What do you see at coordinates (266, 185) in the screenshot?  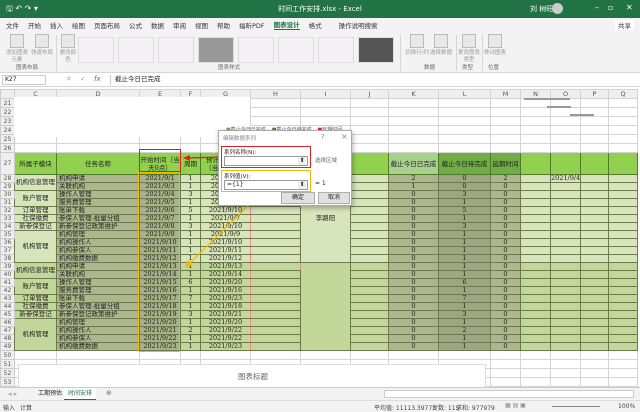 I see `series-values-input: ={1} ⬆` at bounding box center [266, 185].